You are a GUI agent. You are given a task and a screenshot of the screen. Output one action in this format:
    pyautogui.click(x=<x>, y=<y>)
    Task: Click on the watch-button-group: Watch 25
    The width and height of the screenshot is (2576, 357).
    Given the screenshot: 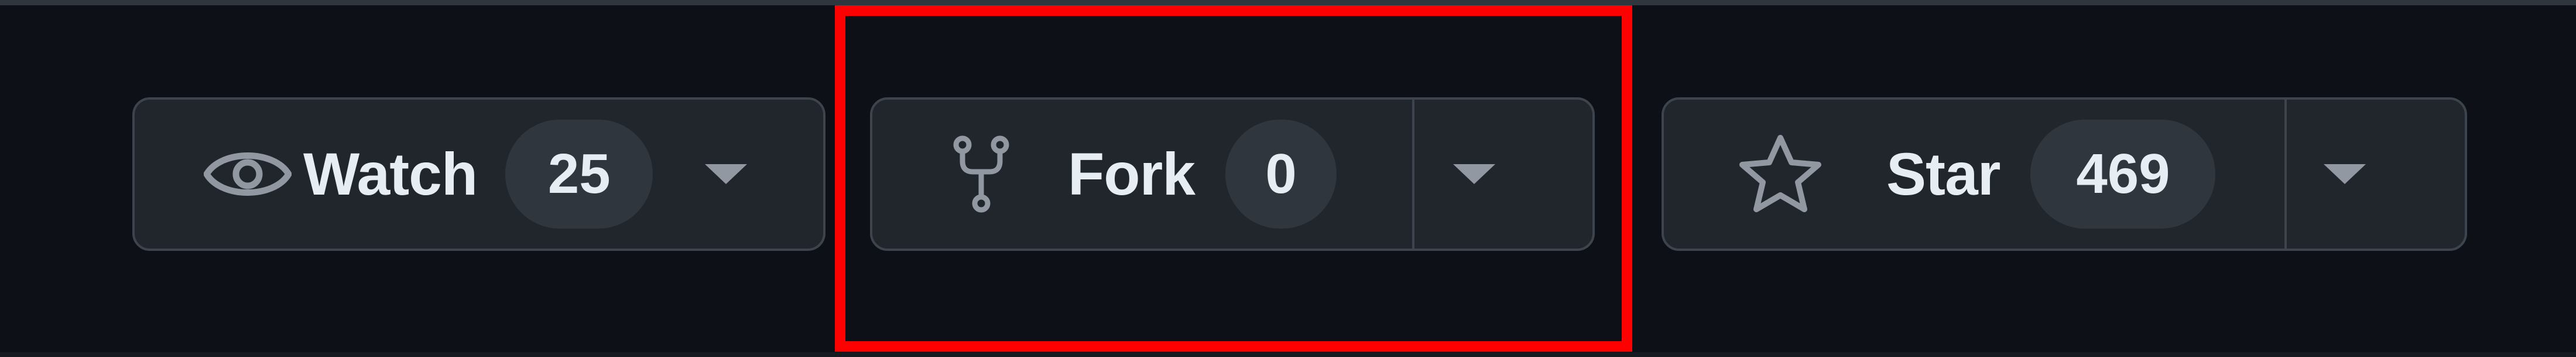 What is the action you would take?
    pyautogui.click(x=478, y=174)
    